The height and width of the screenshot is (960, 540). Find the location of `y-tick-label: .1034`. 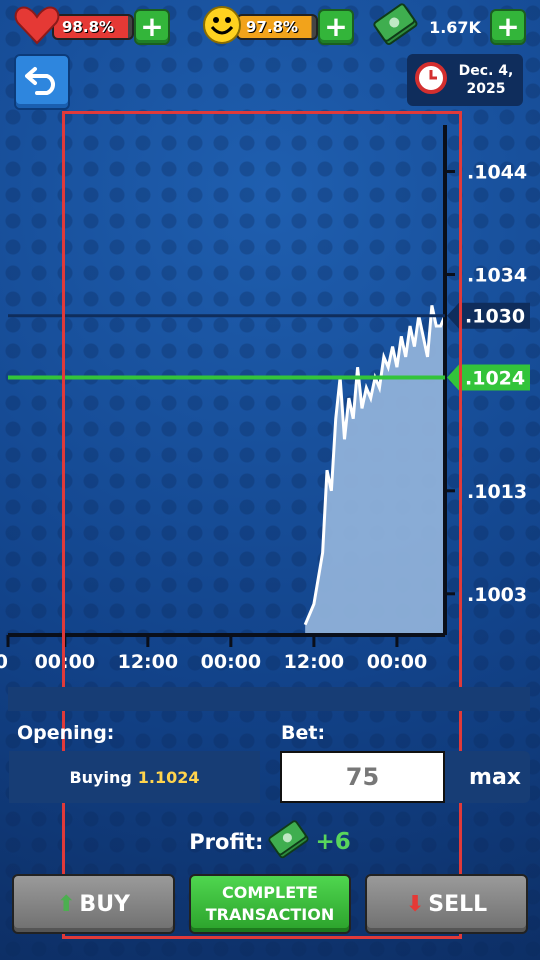

y-tick-label: .1034 is located at coordinates (497, 276).